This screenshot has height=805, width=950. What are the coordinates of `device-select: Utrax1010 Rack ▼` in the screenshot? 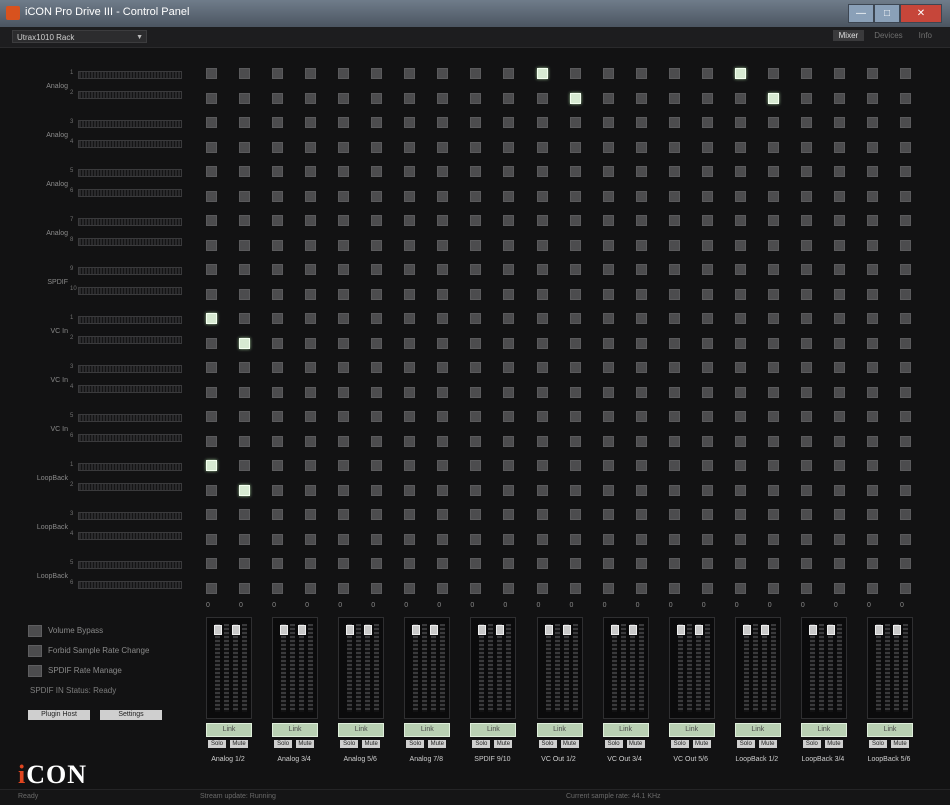 It's located at (79, 36).